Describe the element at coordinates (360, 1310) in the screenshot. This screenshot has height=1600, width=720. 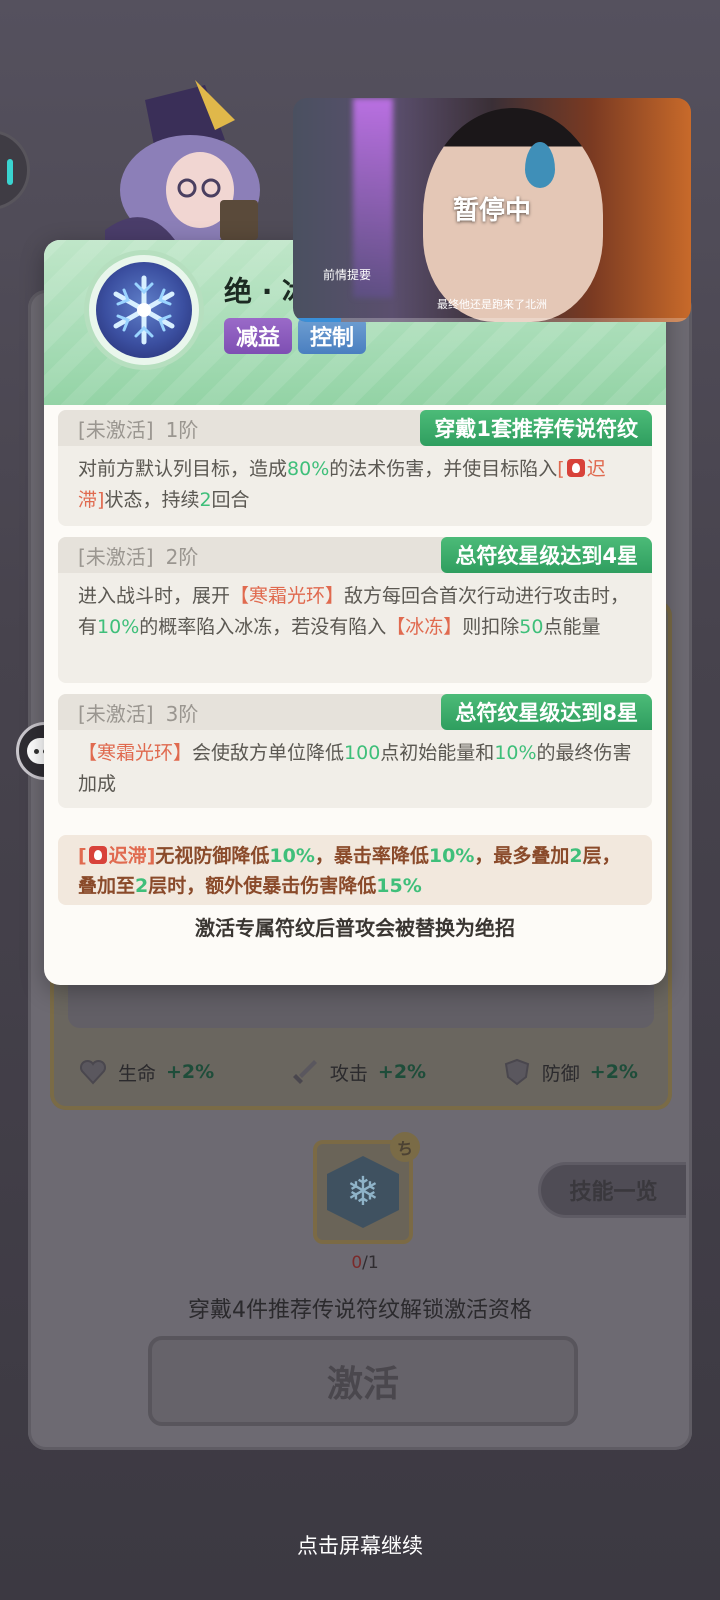
I see `unlock-tip: 穿戴4件推荐传说符纹解锁激活资格` at that location.